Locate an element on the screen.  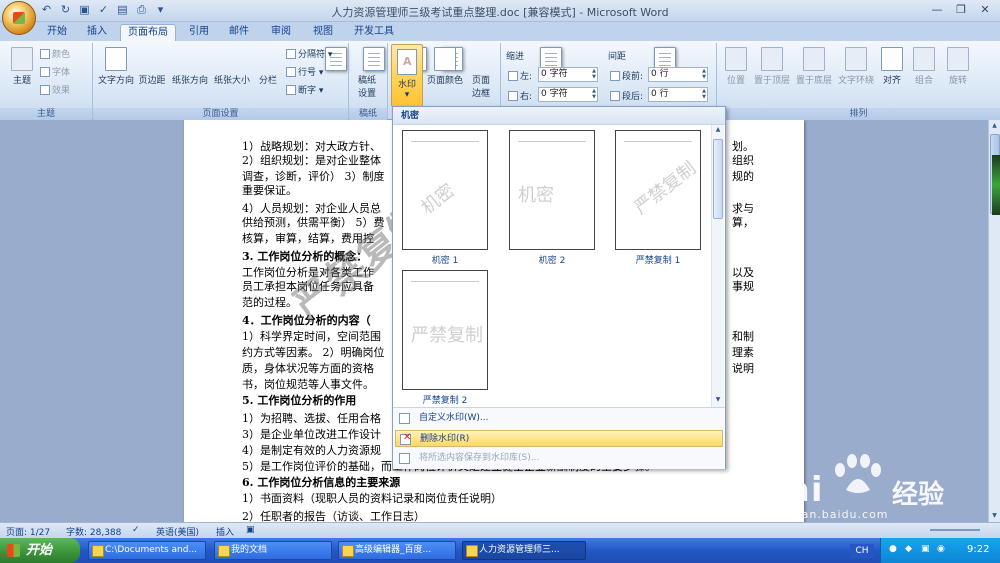
gallery-scroll-thumb is located at coordinates (718, 179).